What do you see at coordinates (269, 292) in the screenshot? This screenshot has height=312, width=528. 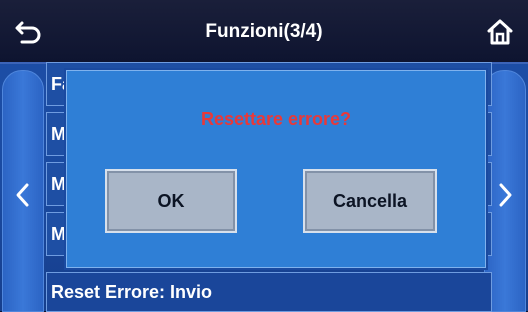 I see `list-item-reset-error: Reset Errore: Invio` at bounding box center [269, 292].